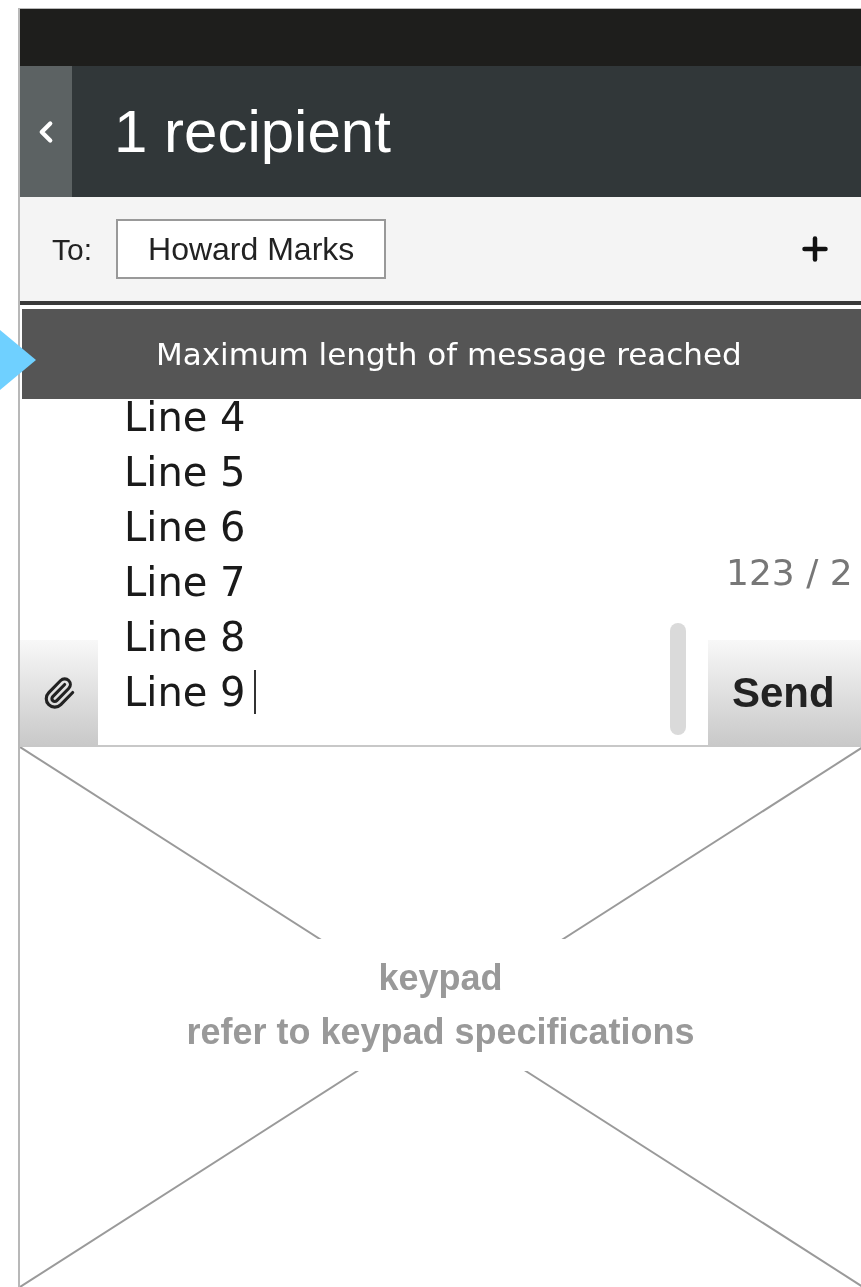 This screenshot has height=1287, width=861. Describe the element at coordinates (784, 693) in the screenshot. I see `send-button: Send` at that location.